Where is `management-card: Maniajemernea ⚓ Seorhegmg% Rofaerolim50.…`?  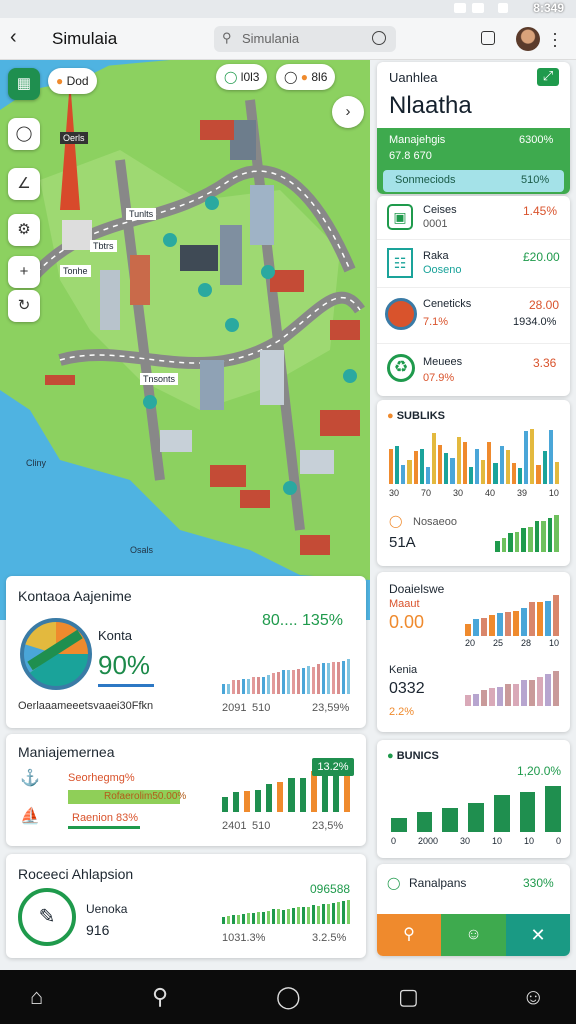
management-card: Maniajemernea ⚓ Seorhegmg% Rofaerolim50.… is located at coordinates (186, 790).